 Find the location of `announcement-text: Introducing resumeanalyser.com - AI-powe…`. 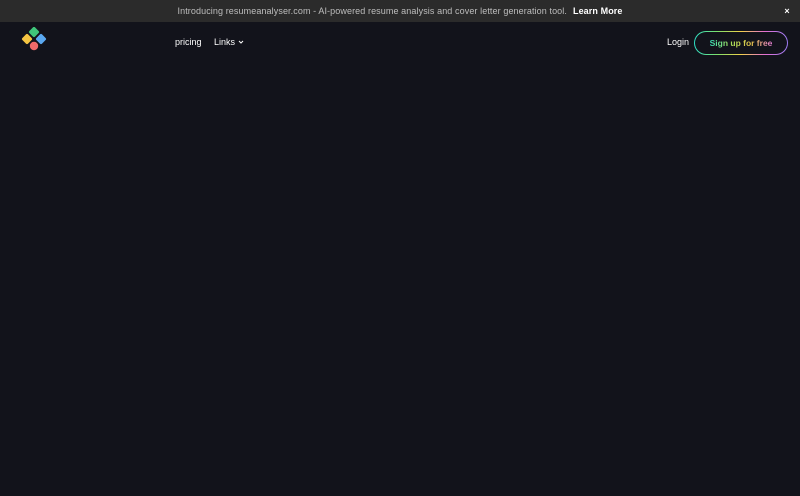

announcement-text: Introducing resumeanalyser.com - AI-powe… is located at coordinates (372, 11).